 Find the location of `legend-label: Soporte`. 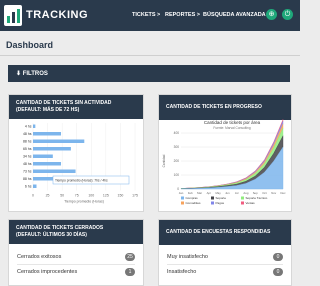

legend-label: Soporte is located at coordinates (221, 198).